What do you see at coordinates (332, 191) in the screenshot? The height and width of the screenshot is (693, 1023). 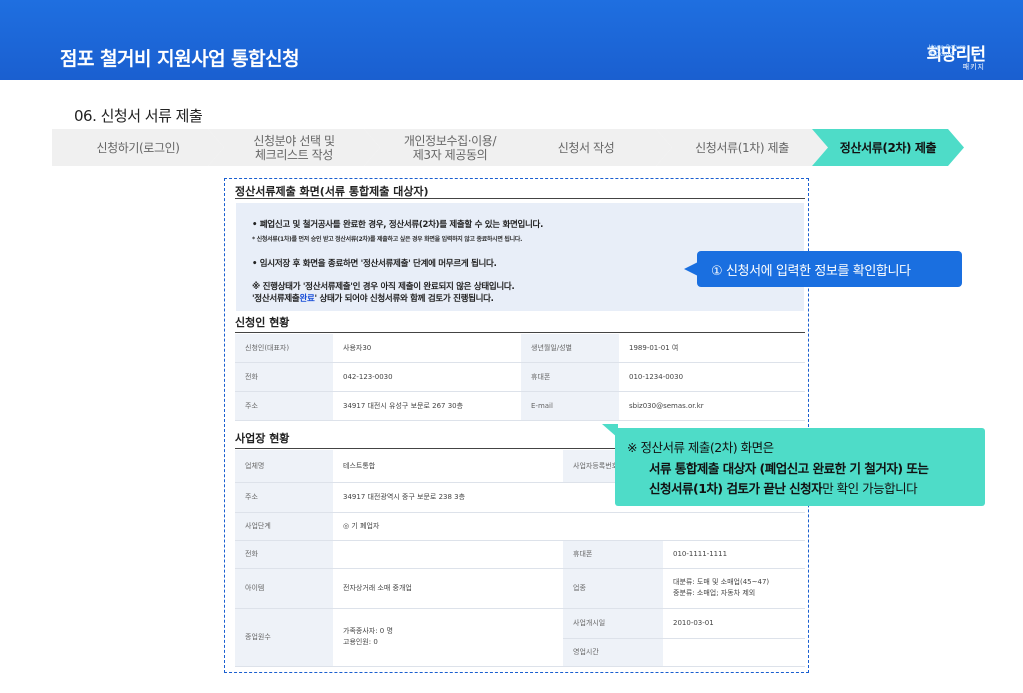 I see `panel-title: 정산서류제출 화면(서류 통합제출 대상자)` at bounding box center [332, 191].